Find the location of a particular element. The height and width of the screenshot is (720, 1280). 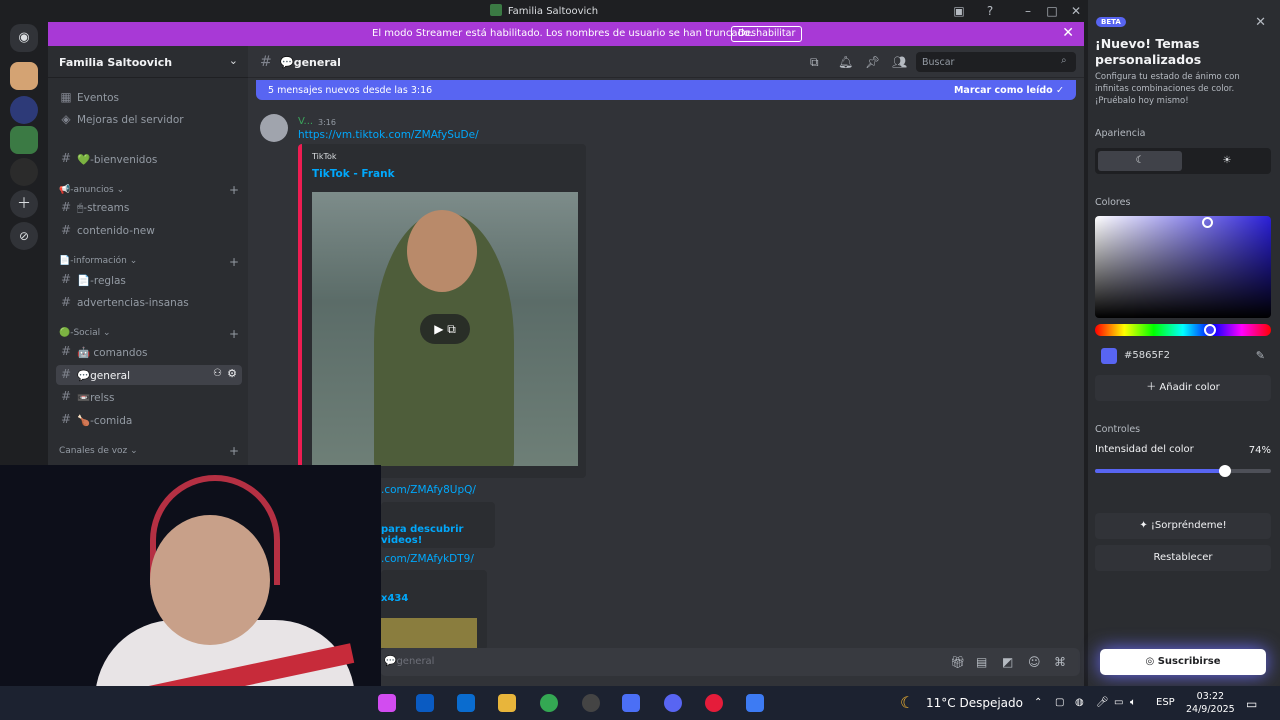

help-icon: ? is located at coordinates (990, 11).